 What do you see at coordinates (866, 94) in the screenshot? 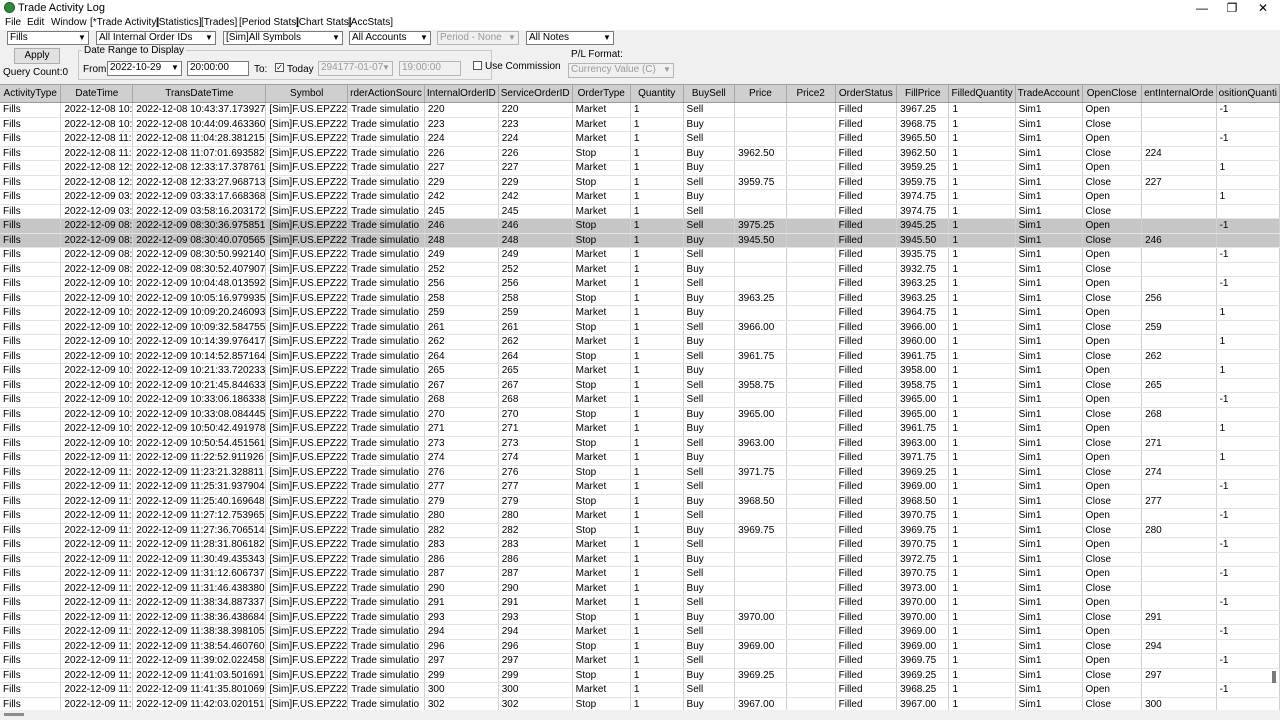
I see `column-header-orderstatus: OrderStatus` at bounding box center [866, 94].